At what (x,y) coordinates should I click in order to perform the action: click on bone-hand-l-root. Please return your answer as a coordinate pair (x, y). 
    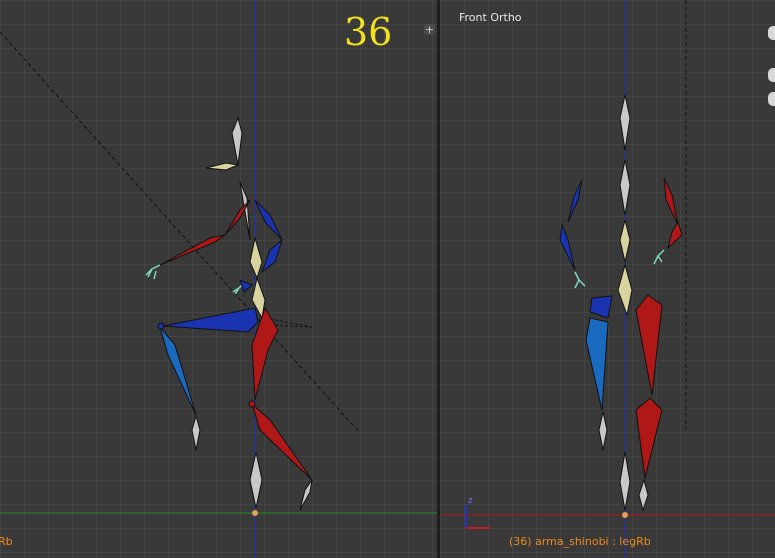
    Looking at the image, I should click on (246, 286).